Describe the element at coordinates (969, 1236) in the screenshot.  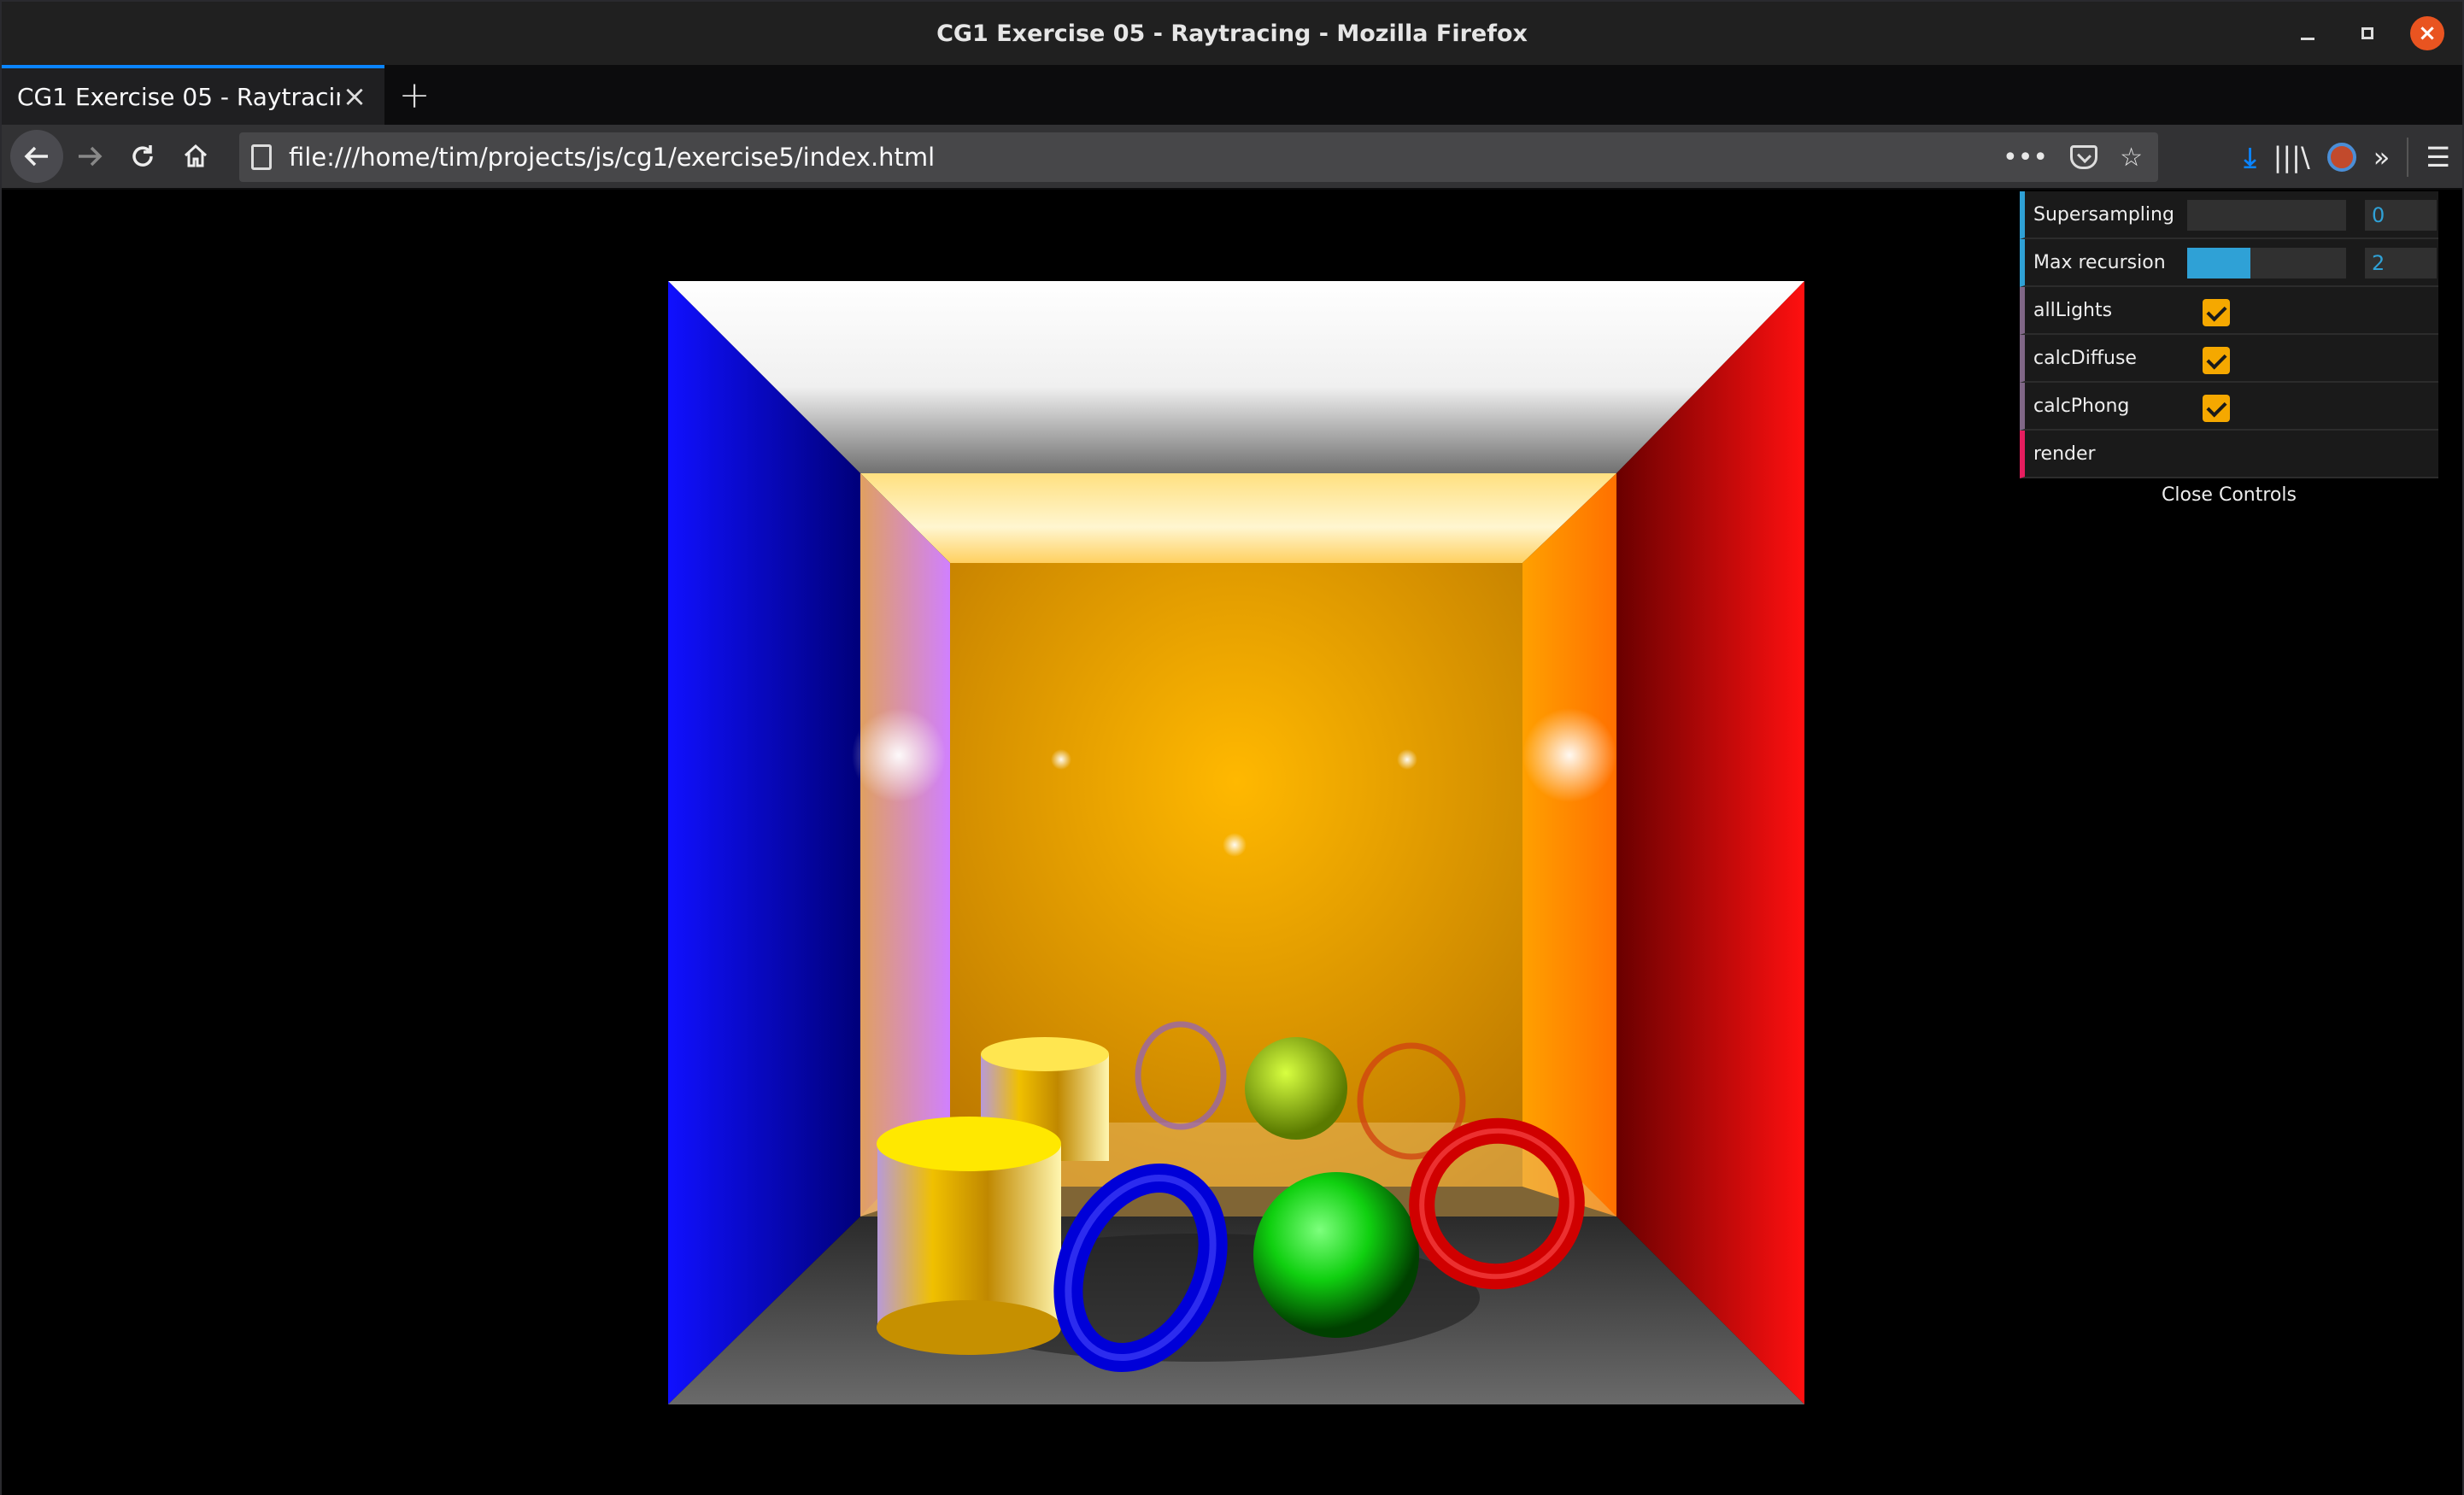
I see `yellow-cylinder` at that location.